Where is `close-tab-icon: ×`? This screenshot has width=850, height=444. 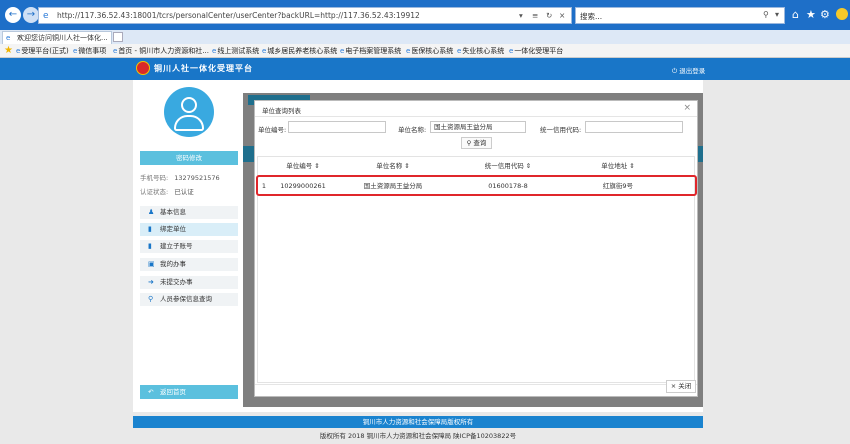 close-tab-icon: × is located at coordinates (62, 37).